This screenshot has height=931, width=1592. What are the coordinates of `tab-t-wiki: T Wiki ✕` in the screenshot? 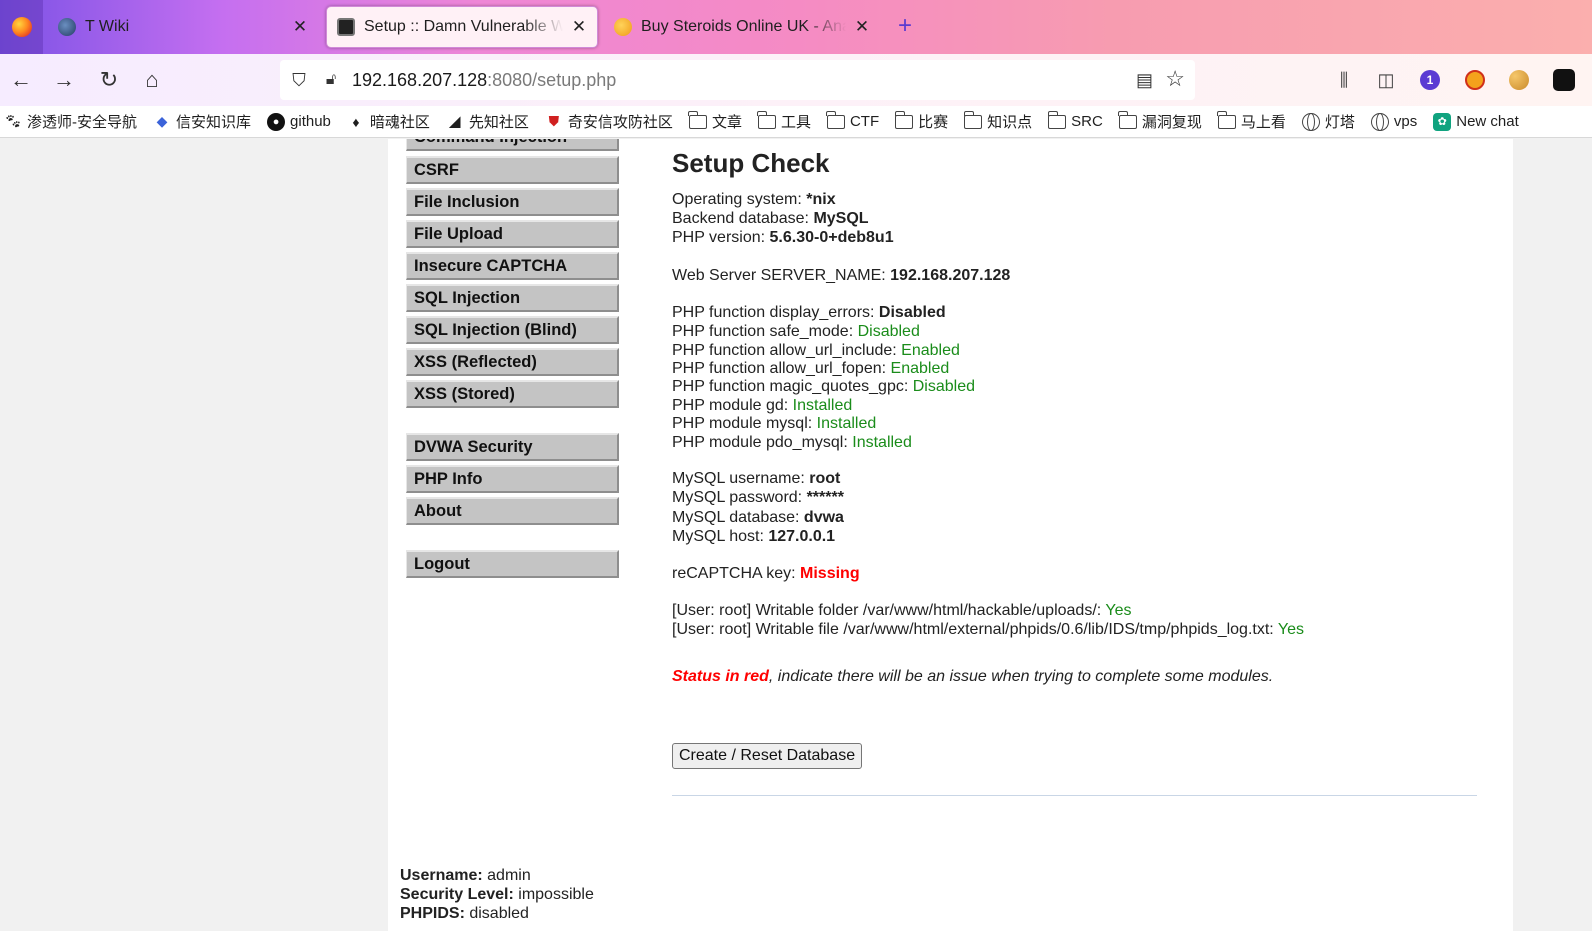 It's located at (183, 27).